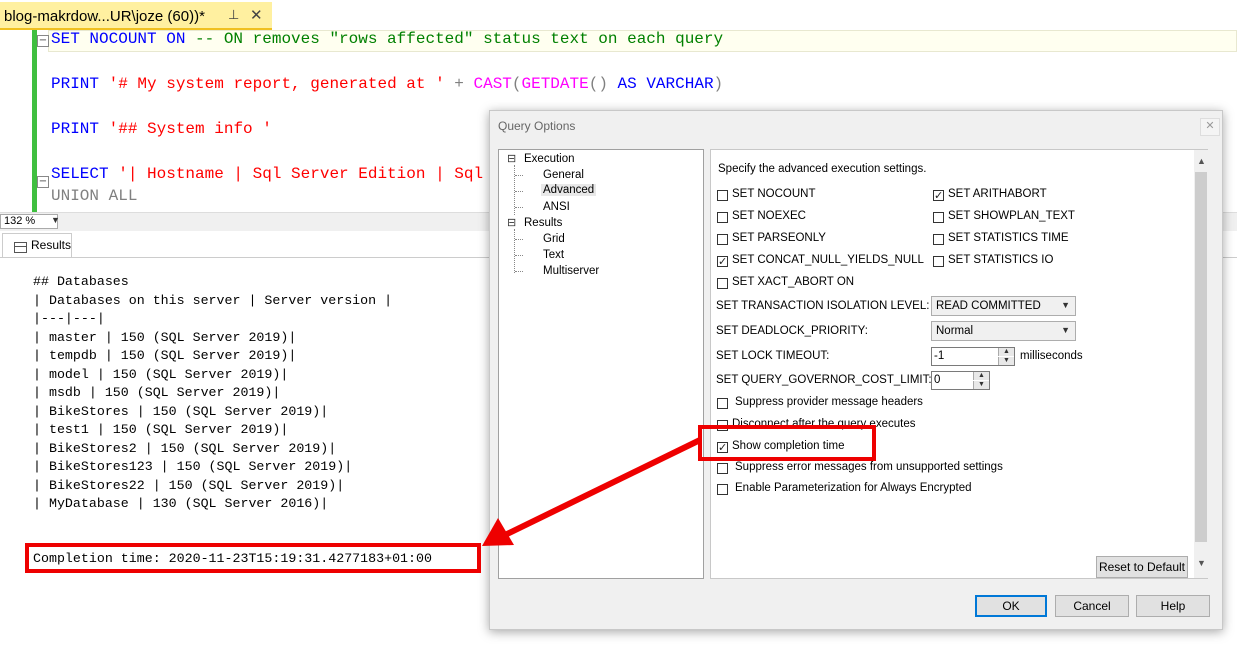 This screenshot has width=1237, height=658. Describe the element at coordinates (1201, 161) in the screenshot. I see `scroll-up-icon: ▲` at that location.